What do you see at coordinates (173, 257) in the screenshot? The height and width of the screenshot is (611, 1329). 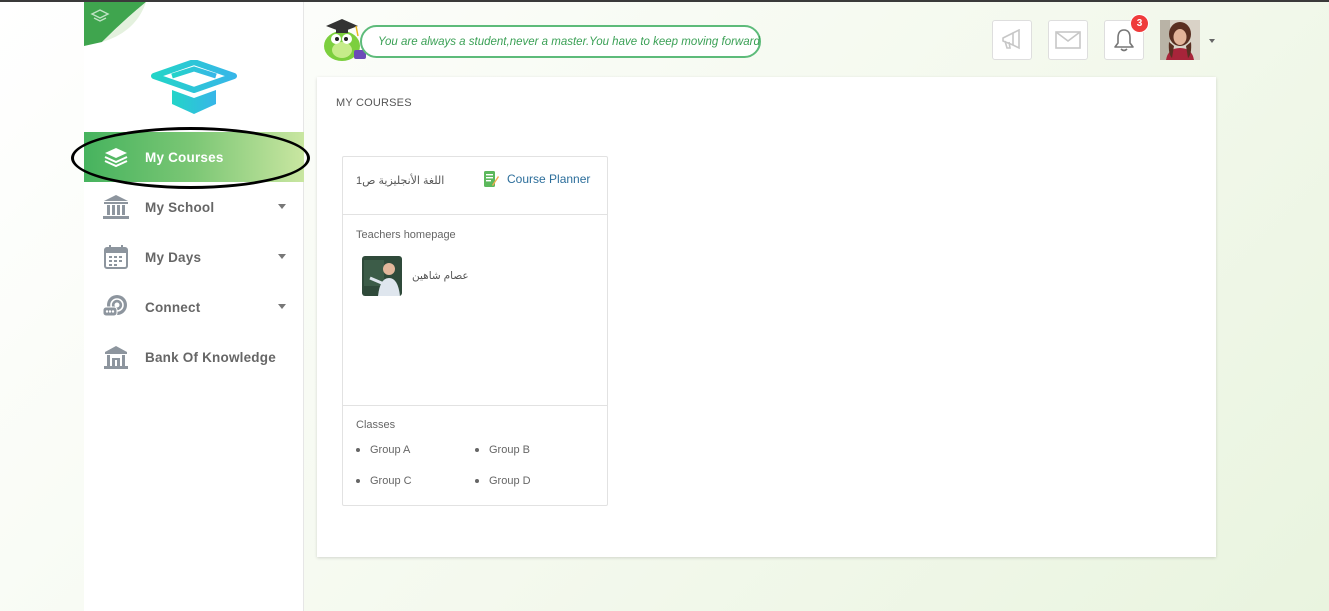 I see `sidebar-item-label: My Days` at bounding box center [173, 257].